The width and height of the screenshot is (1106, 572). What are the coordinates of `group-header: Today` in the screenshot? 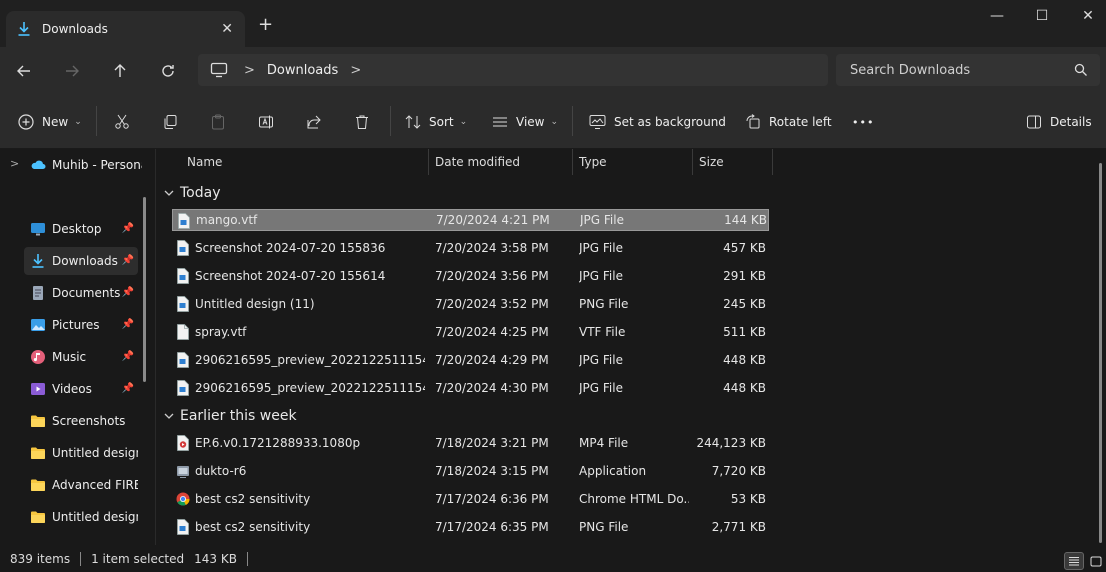 It's located at (192, 193).